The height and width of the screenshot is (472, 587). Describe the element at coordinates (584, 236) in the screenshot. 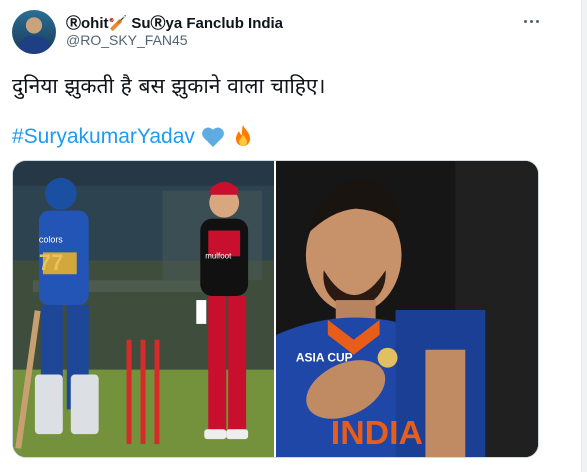

I see `scrollbar` at that location.